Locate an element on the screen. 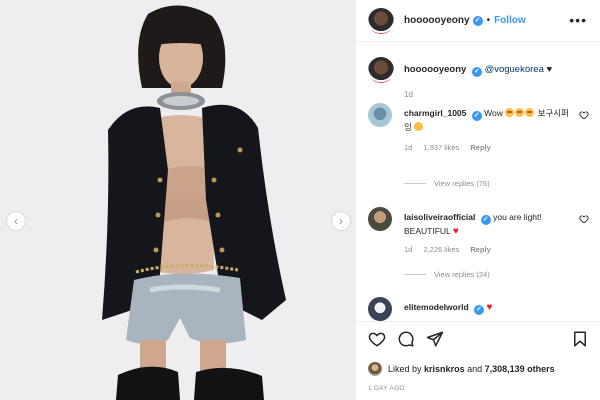 This screenshot has height=400, width=600. view-replies-label: View replies (24) is located at coordinates (462, 274).